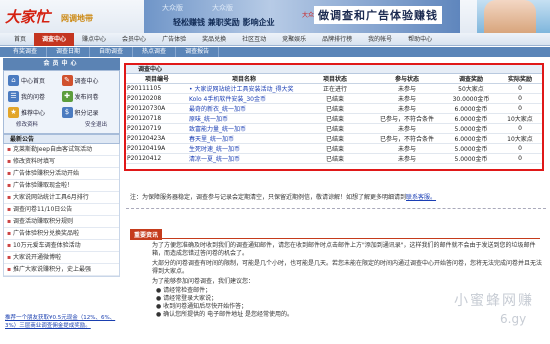 This screenshot has width=550, height=344. I want to click on table-row: P20120730A 最奇的新衣_统一加币 已结束 未参与 6.0000金币 0, so click(334, 108).